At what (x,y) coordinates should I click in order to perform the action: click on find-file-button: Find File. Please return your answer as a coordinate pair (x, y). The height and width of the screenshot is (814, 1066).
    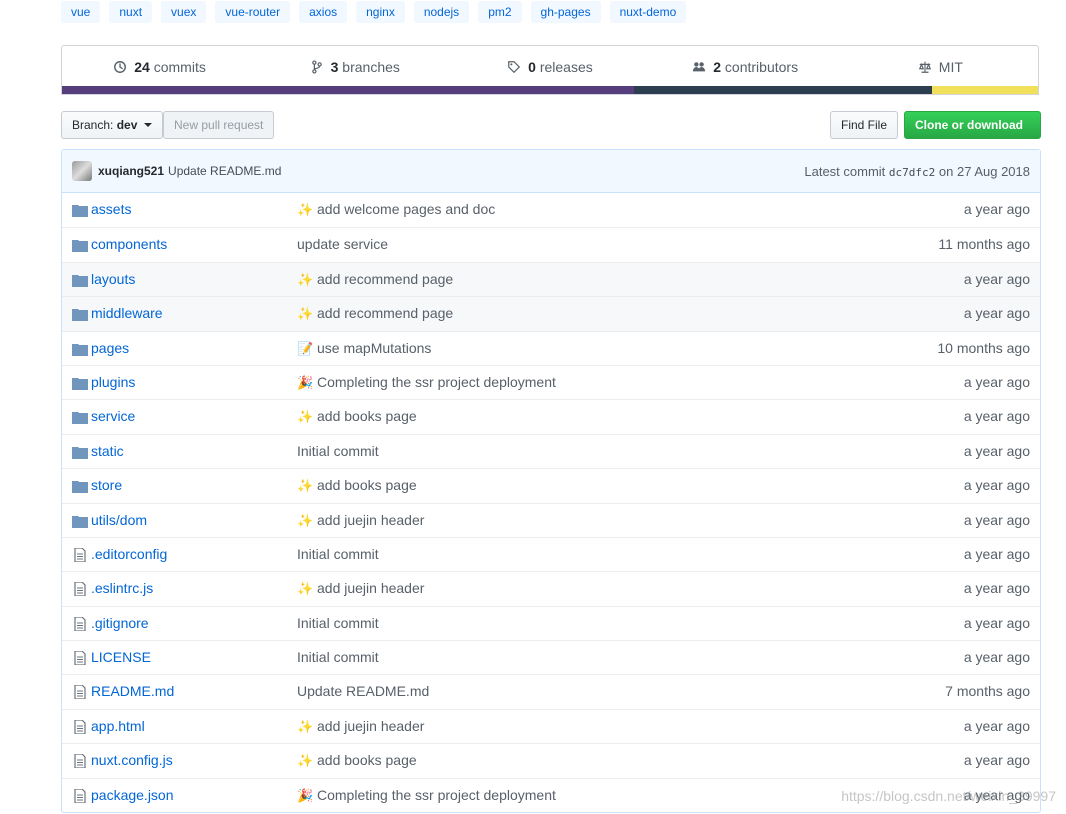
    Looking at the image, I should click on (864, 125).